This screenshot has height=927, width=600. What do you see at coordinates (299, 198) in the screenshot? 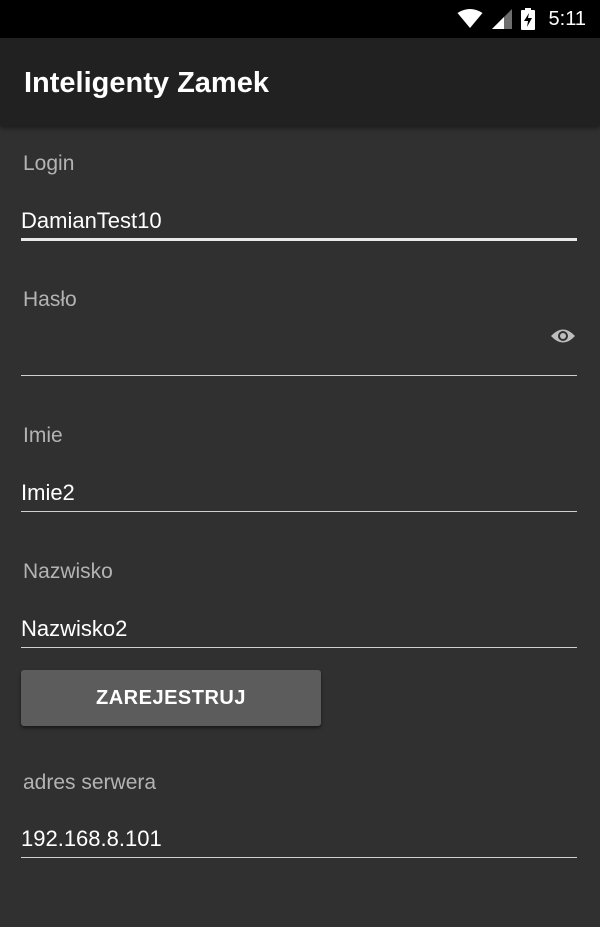
I see `login-field: Login DamianTest10` at bounding box center [299, 198].